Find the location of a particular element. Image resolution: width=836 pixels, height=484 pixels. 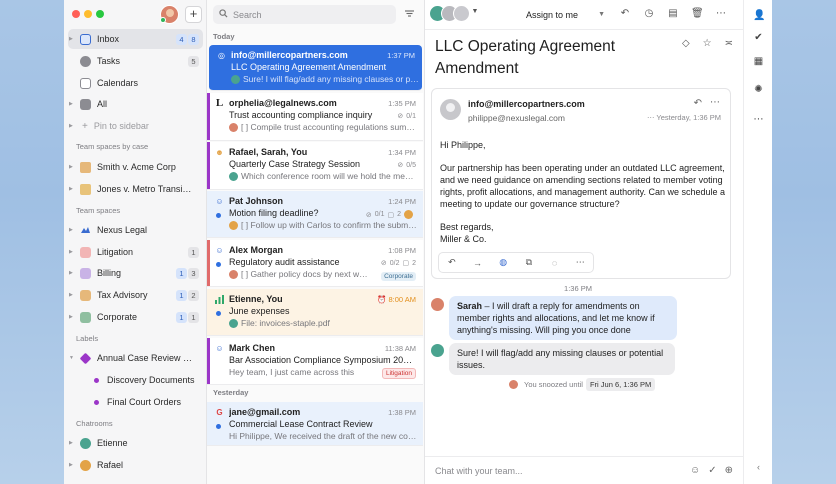

sidebar-item-space: ▶ Litigation 1 is located at coordinates (135, 252).